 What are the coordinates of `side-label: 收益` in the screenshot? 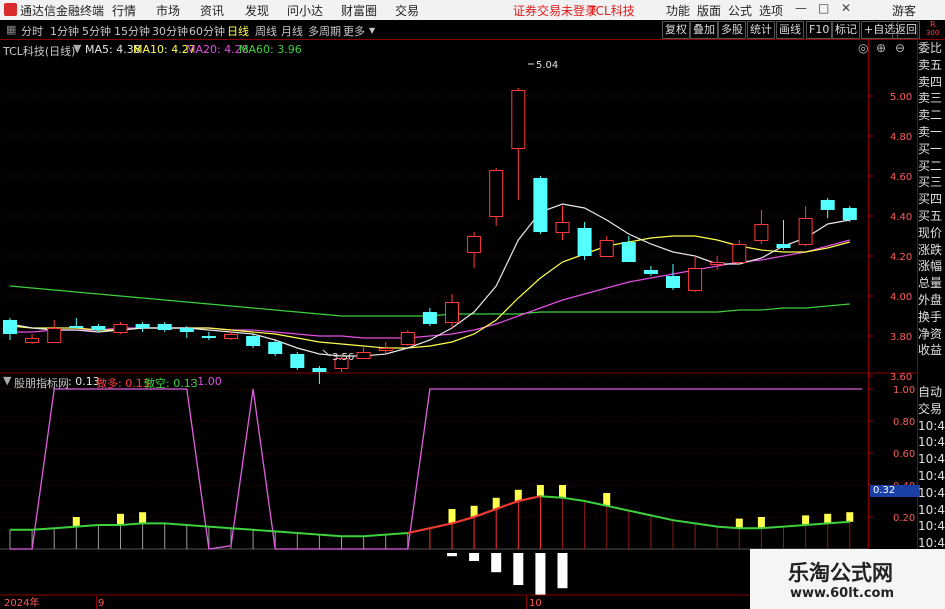 It's located at (930, 350).